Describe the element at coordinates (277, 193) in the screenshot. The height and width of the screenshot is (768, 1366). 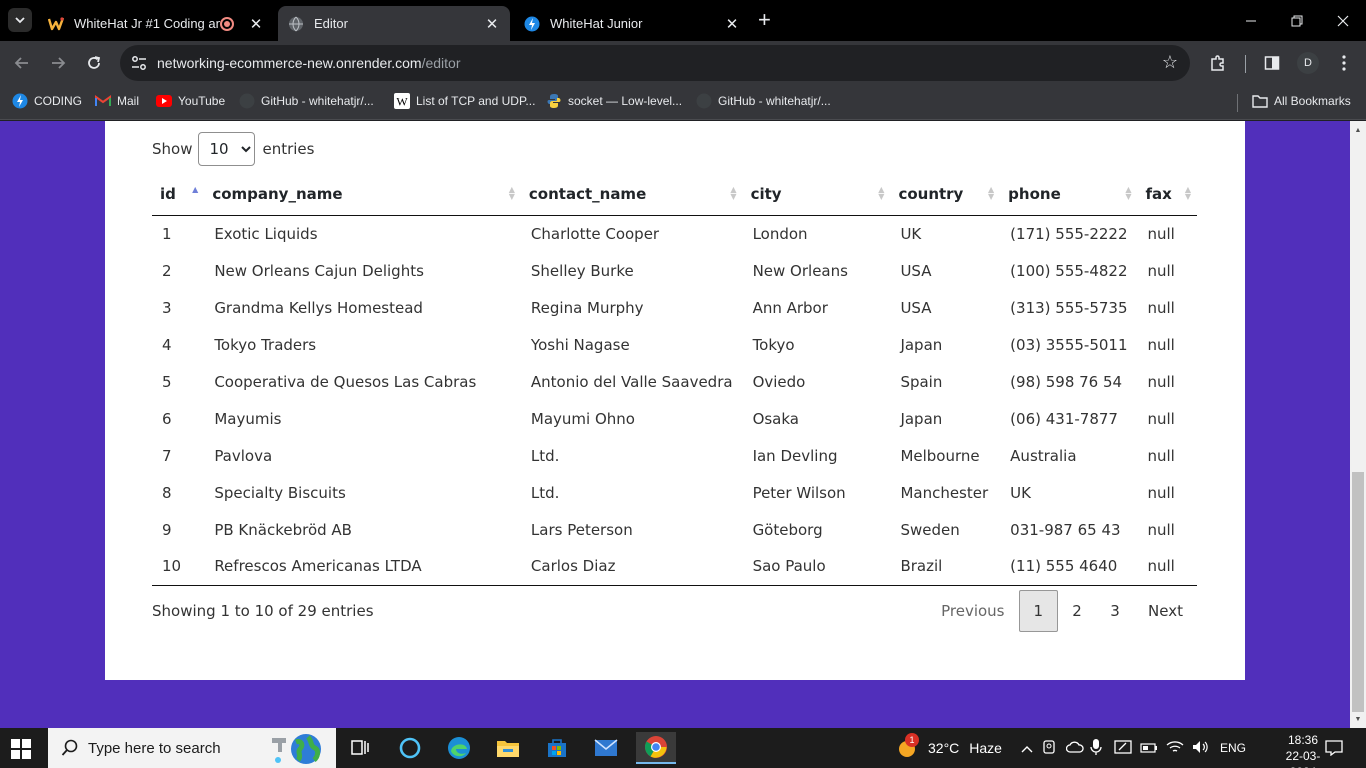
I see `column-label: company_name` at that location.